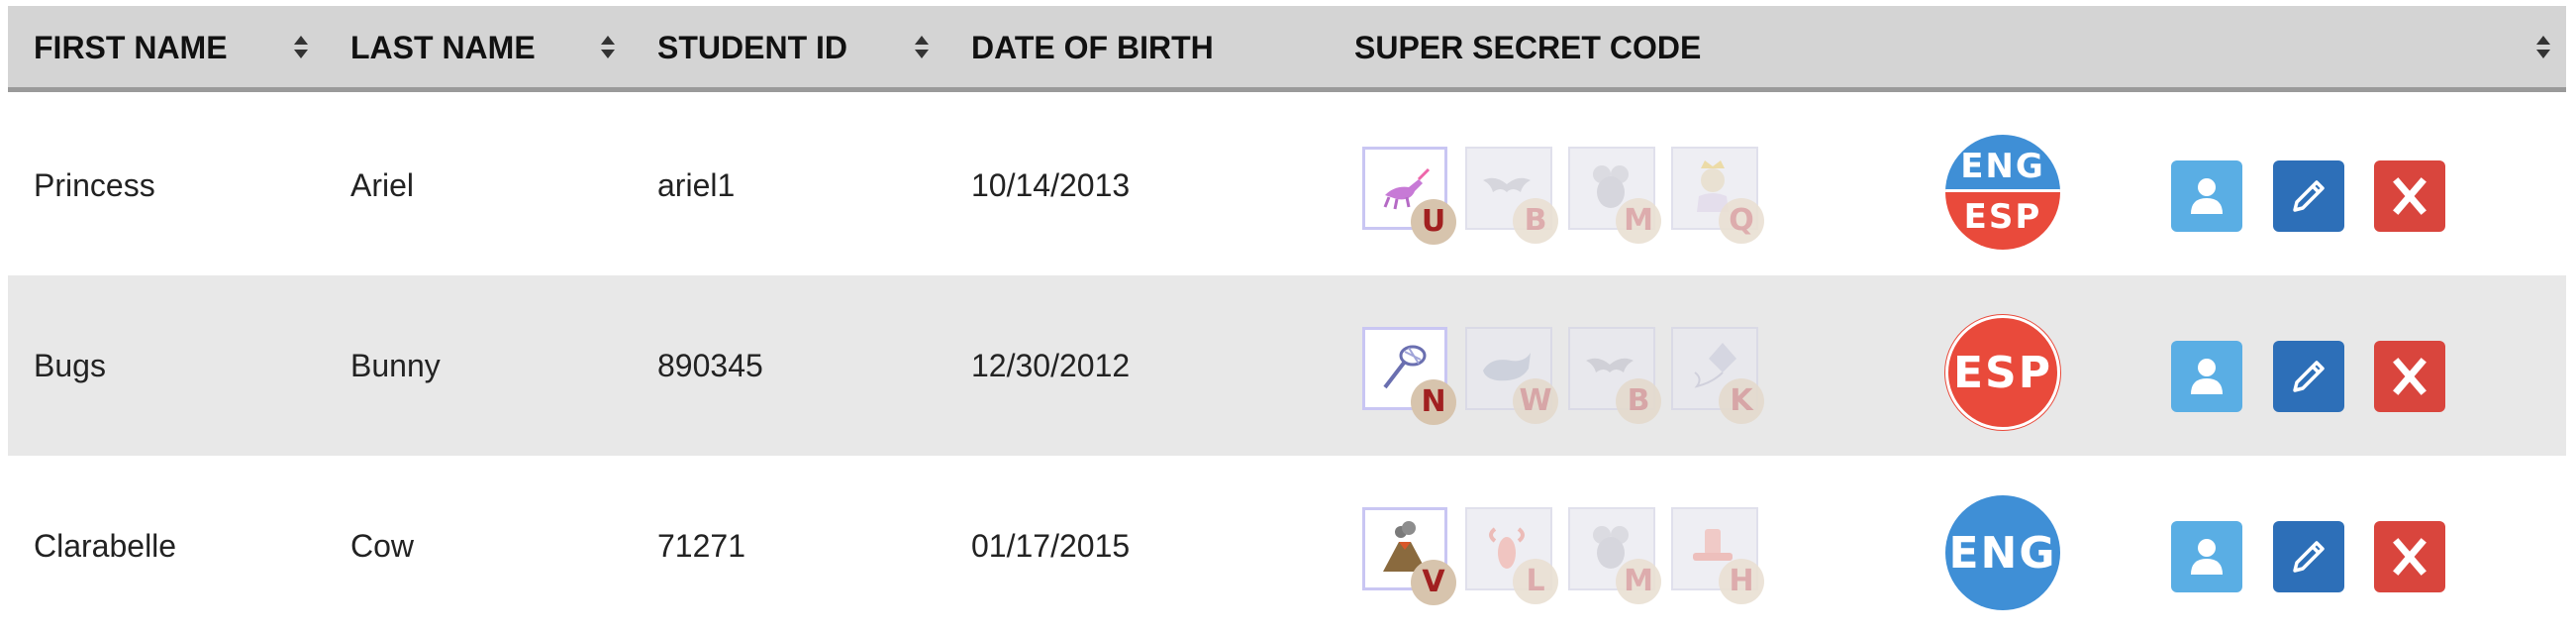  I want to click on last-name-cell: Bunny, so click(396, 366).